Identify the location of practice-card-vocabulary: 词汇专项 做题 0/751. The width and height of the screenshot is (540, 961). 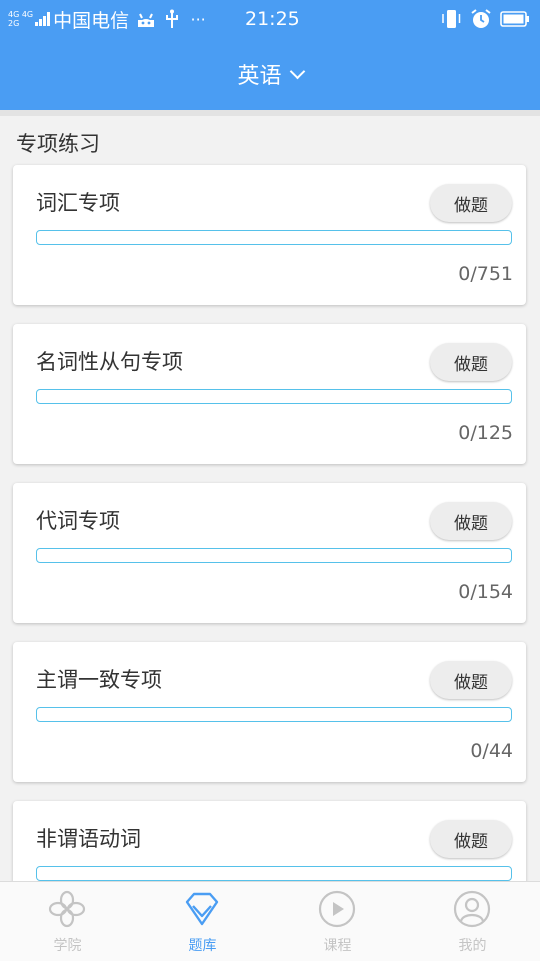
(269, 235).